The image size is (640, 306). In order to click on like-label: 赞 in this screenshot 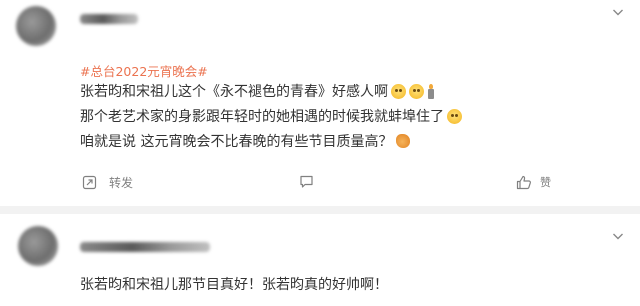, I will do `click(545, 182)`.